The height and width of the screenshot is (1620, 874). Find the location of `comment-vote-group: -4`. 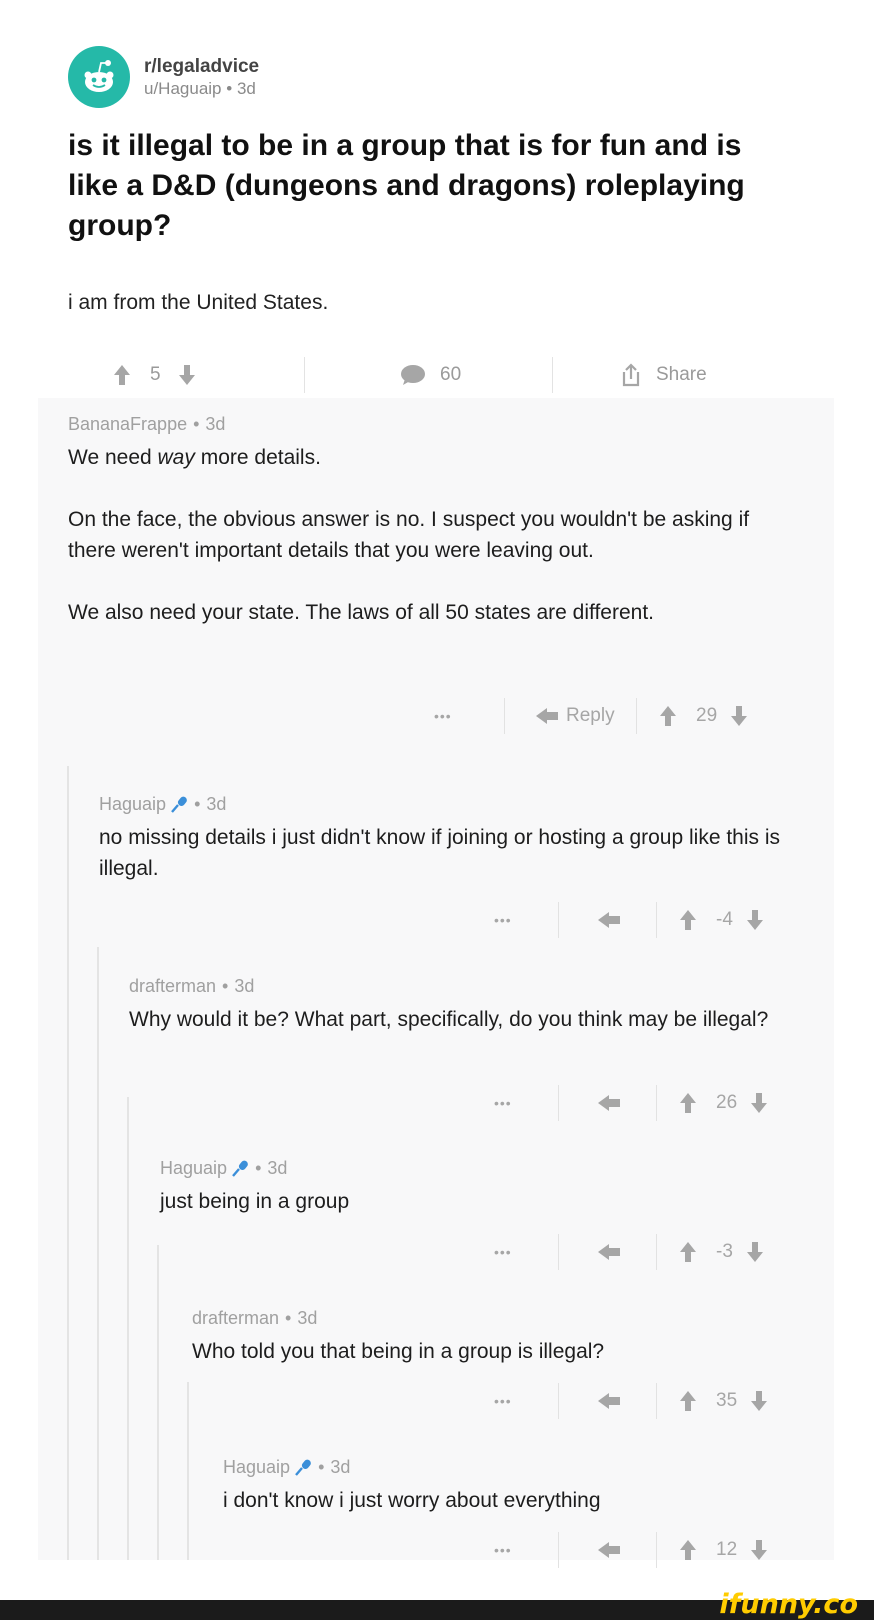

comment-vote-group: -4 is located at coordinates (721, 920).